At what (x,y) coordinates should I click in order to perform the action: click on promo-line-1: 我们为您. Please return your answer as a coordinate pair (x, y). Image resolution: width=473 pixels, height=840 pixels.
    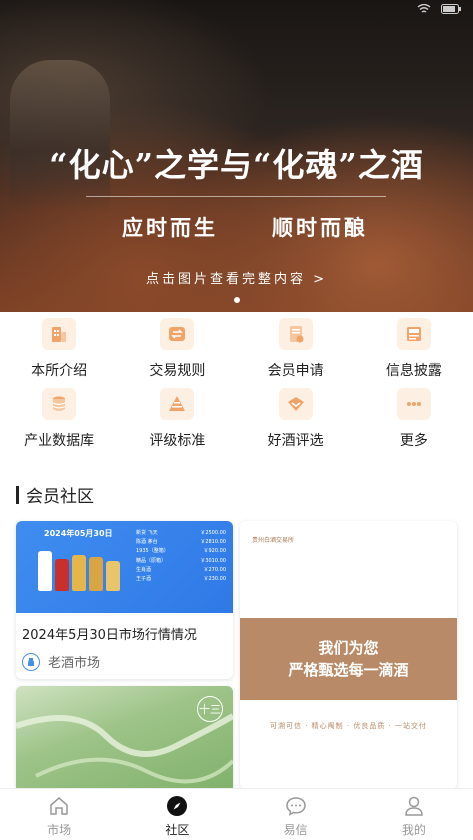
    Looking at the image, I should click on (348, 648).